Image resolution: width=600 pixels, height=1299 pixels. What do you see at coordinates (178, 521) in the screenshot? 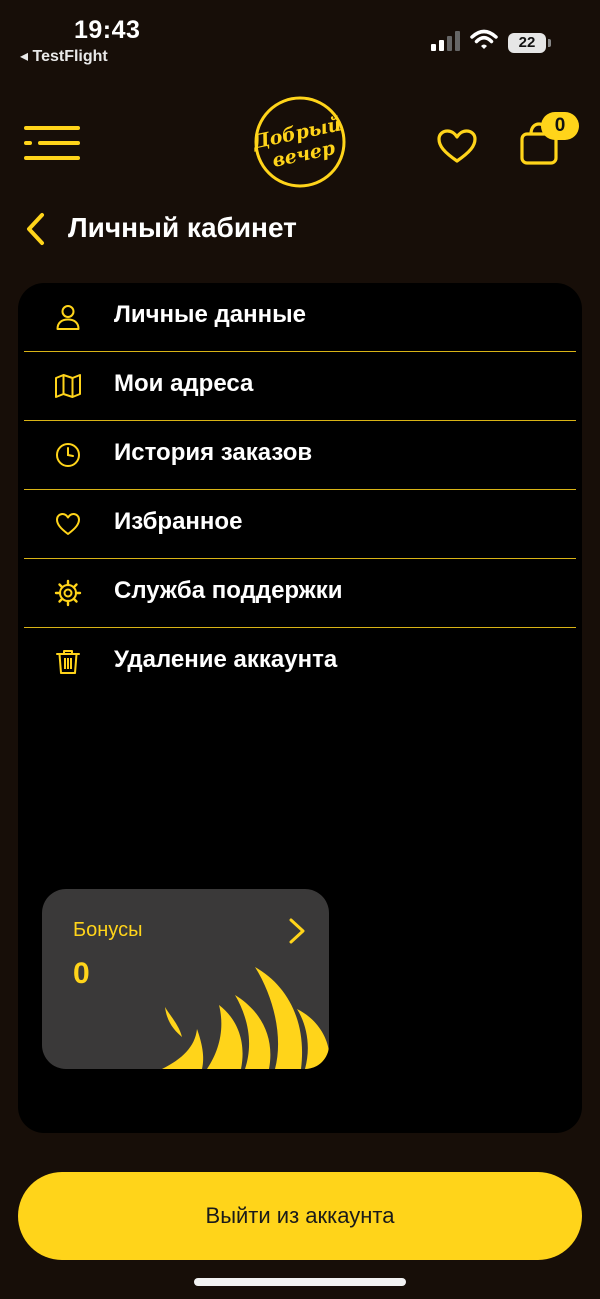
I see `menu-item-label: Избранное` at bounding box center [178, 521].